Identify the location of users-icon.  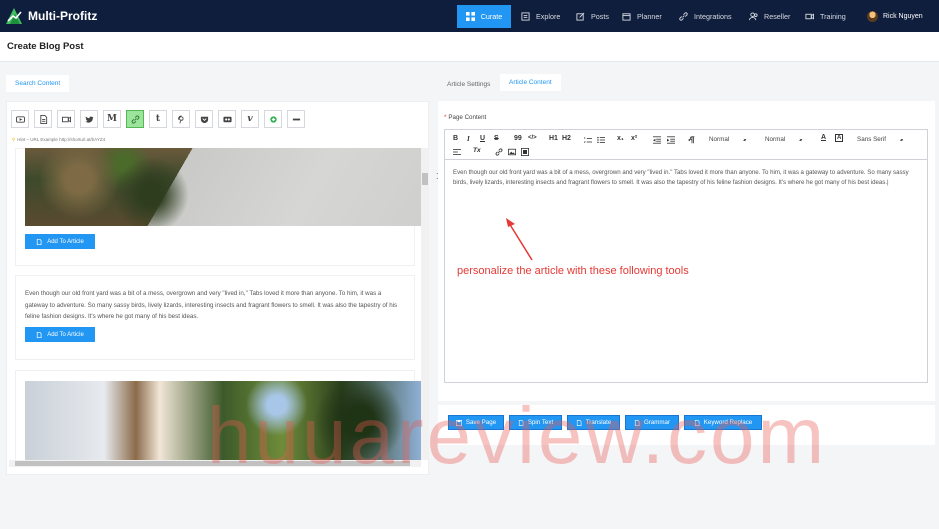
(753, 16).